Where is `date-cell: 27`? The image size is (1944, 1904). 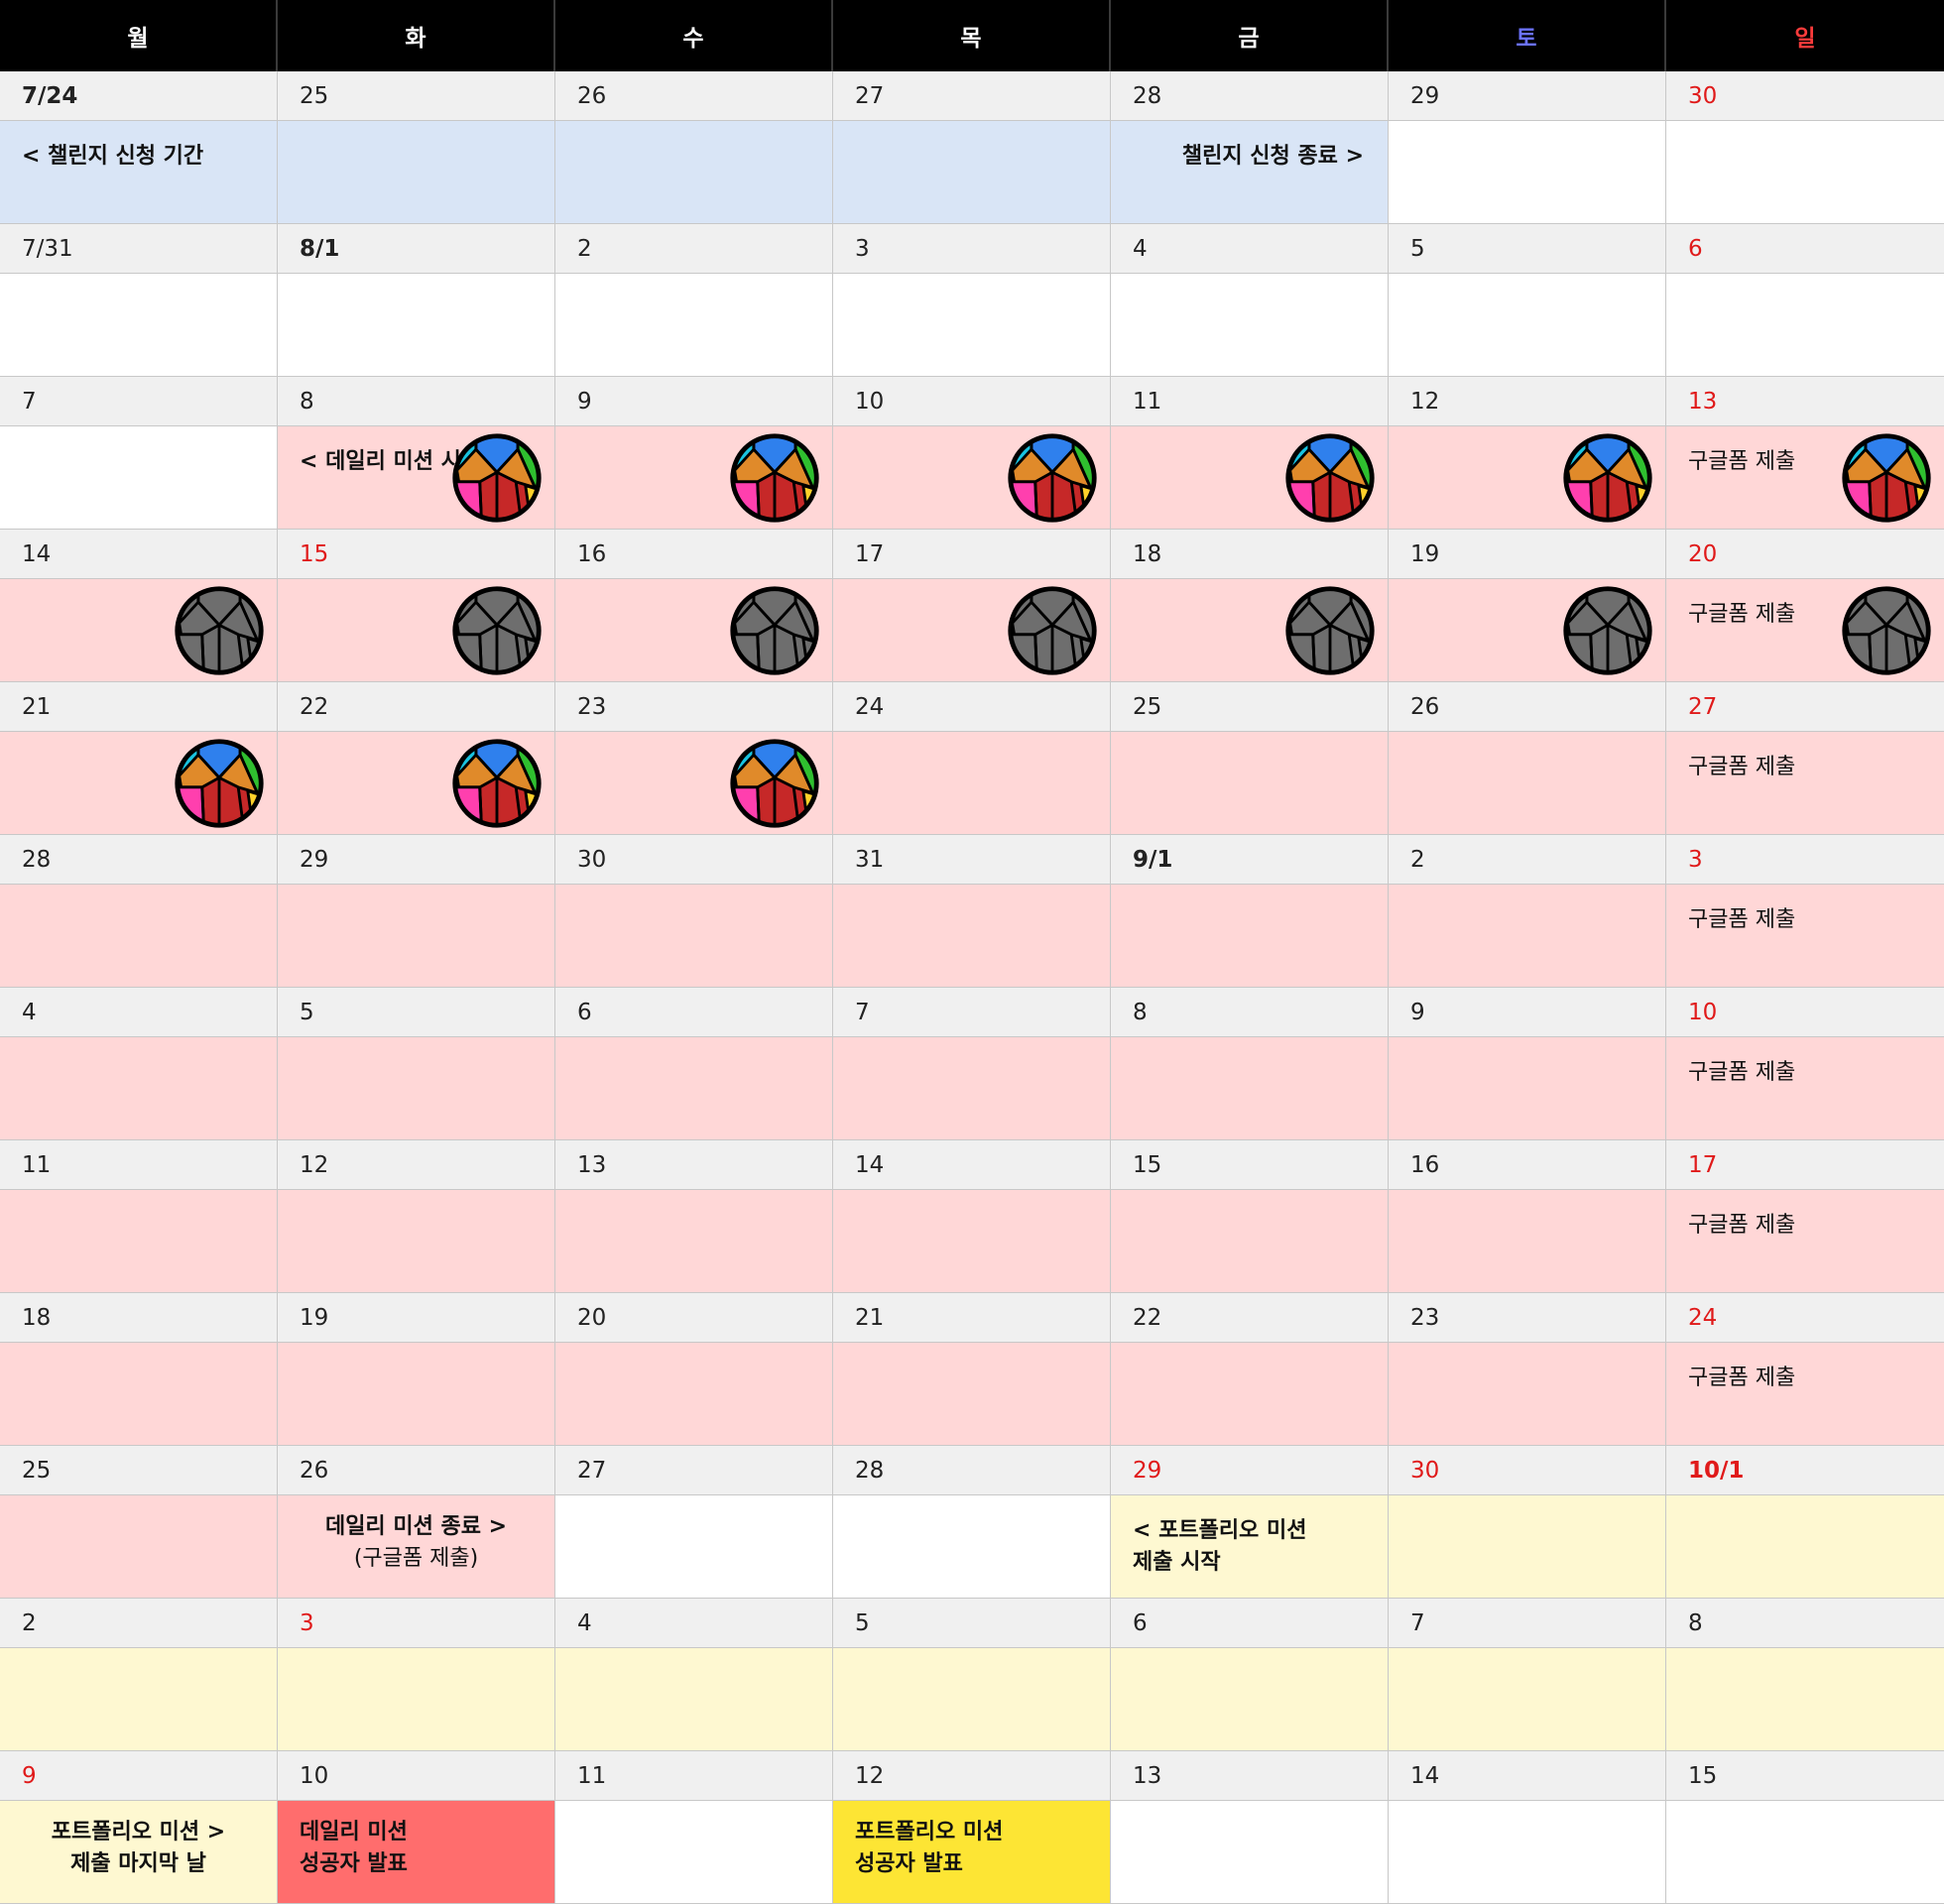
date-cell: 27 is located at coordinates (694, 1470).